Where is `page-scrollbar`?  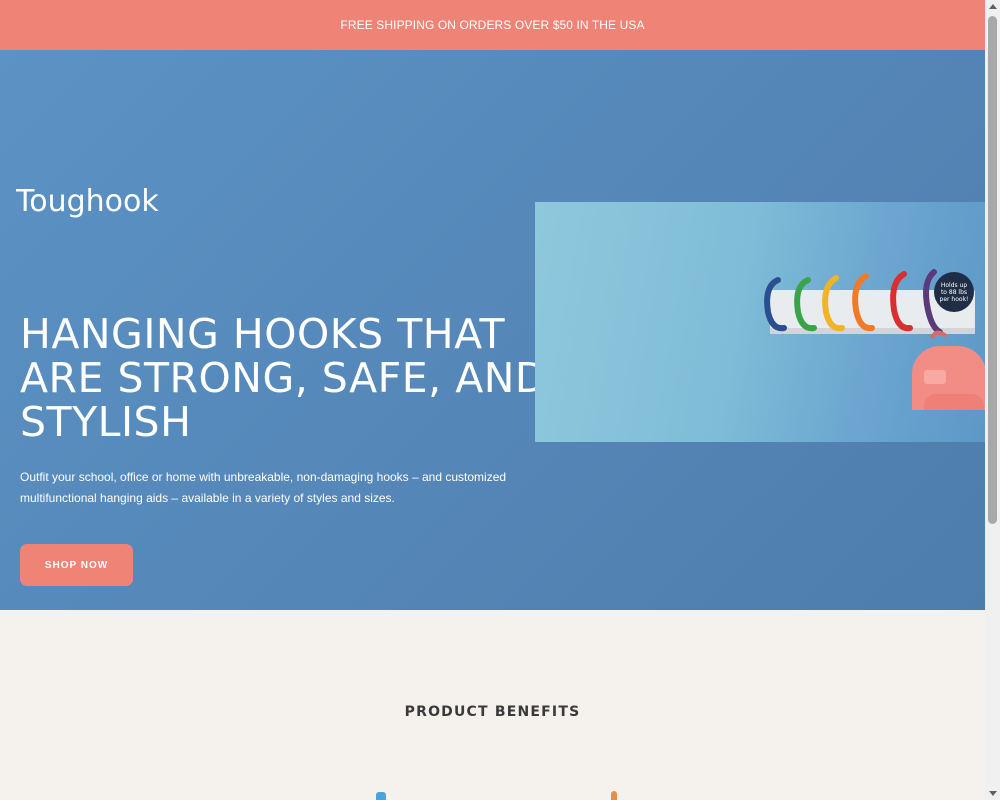
page-scrollbar is located at coordinates (992, 400).